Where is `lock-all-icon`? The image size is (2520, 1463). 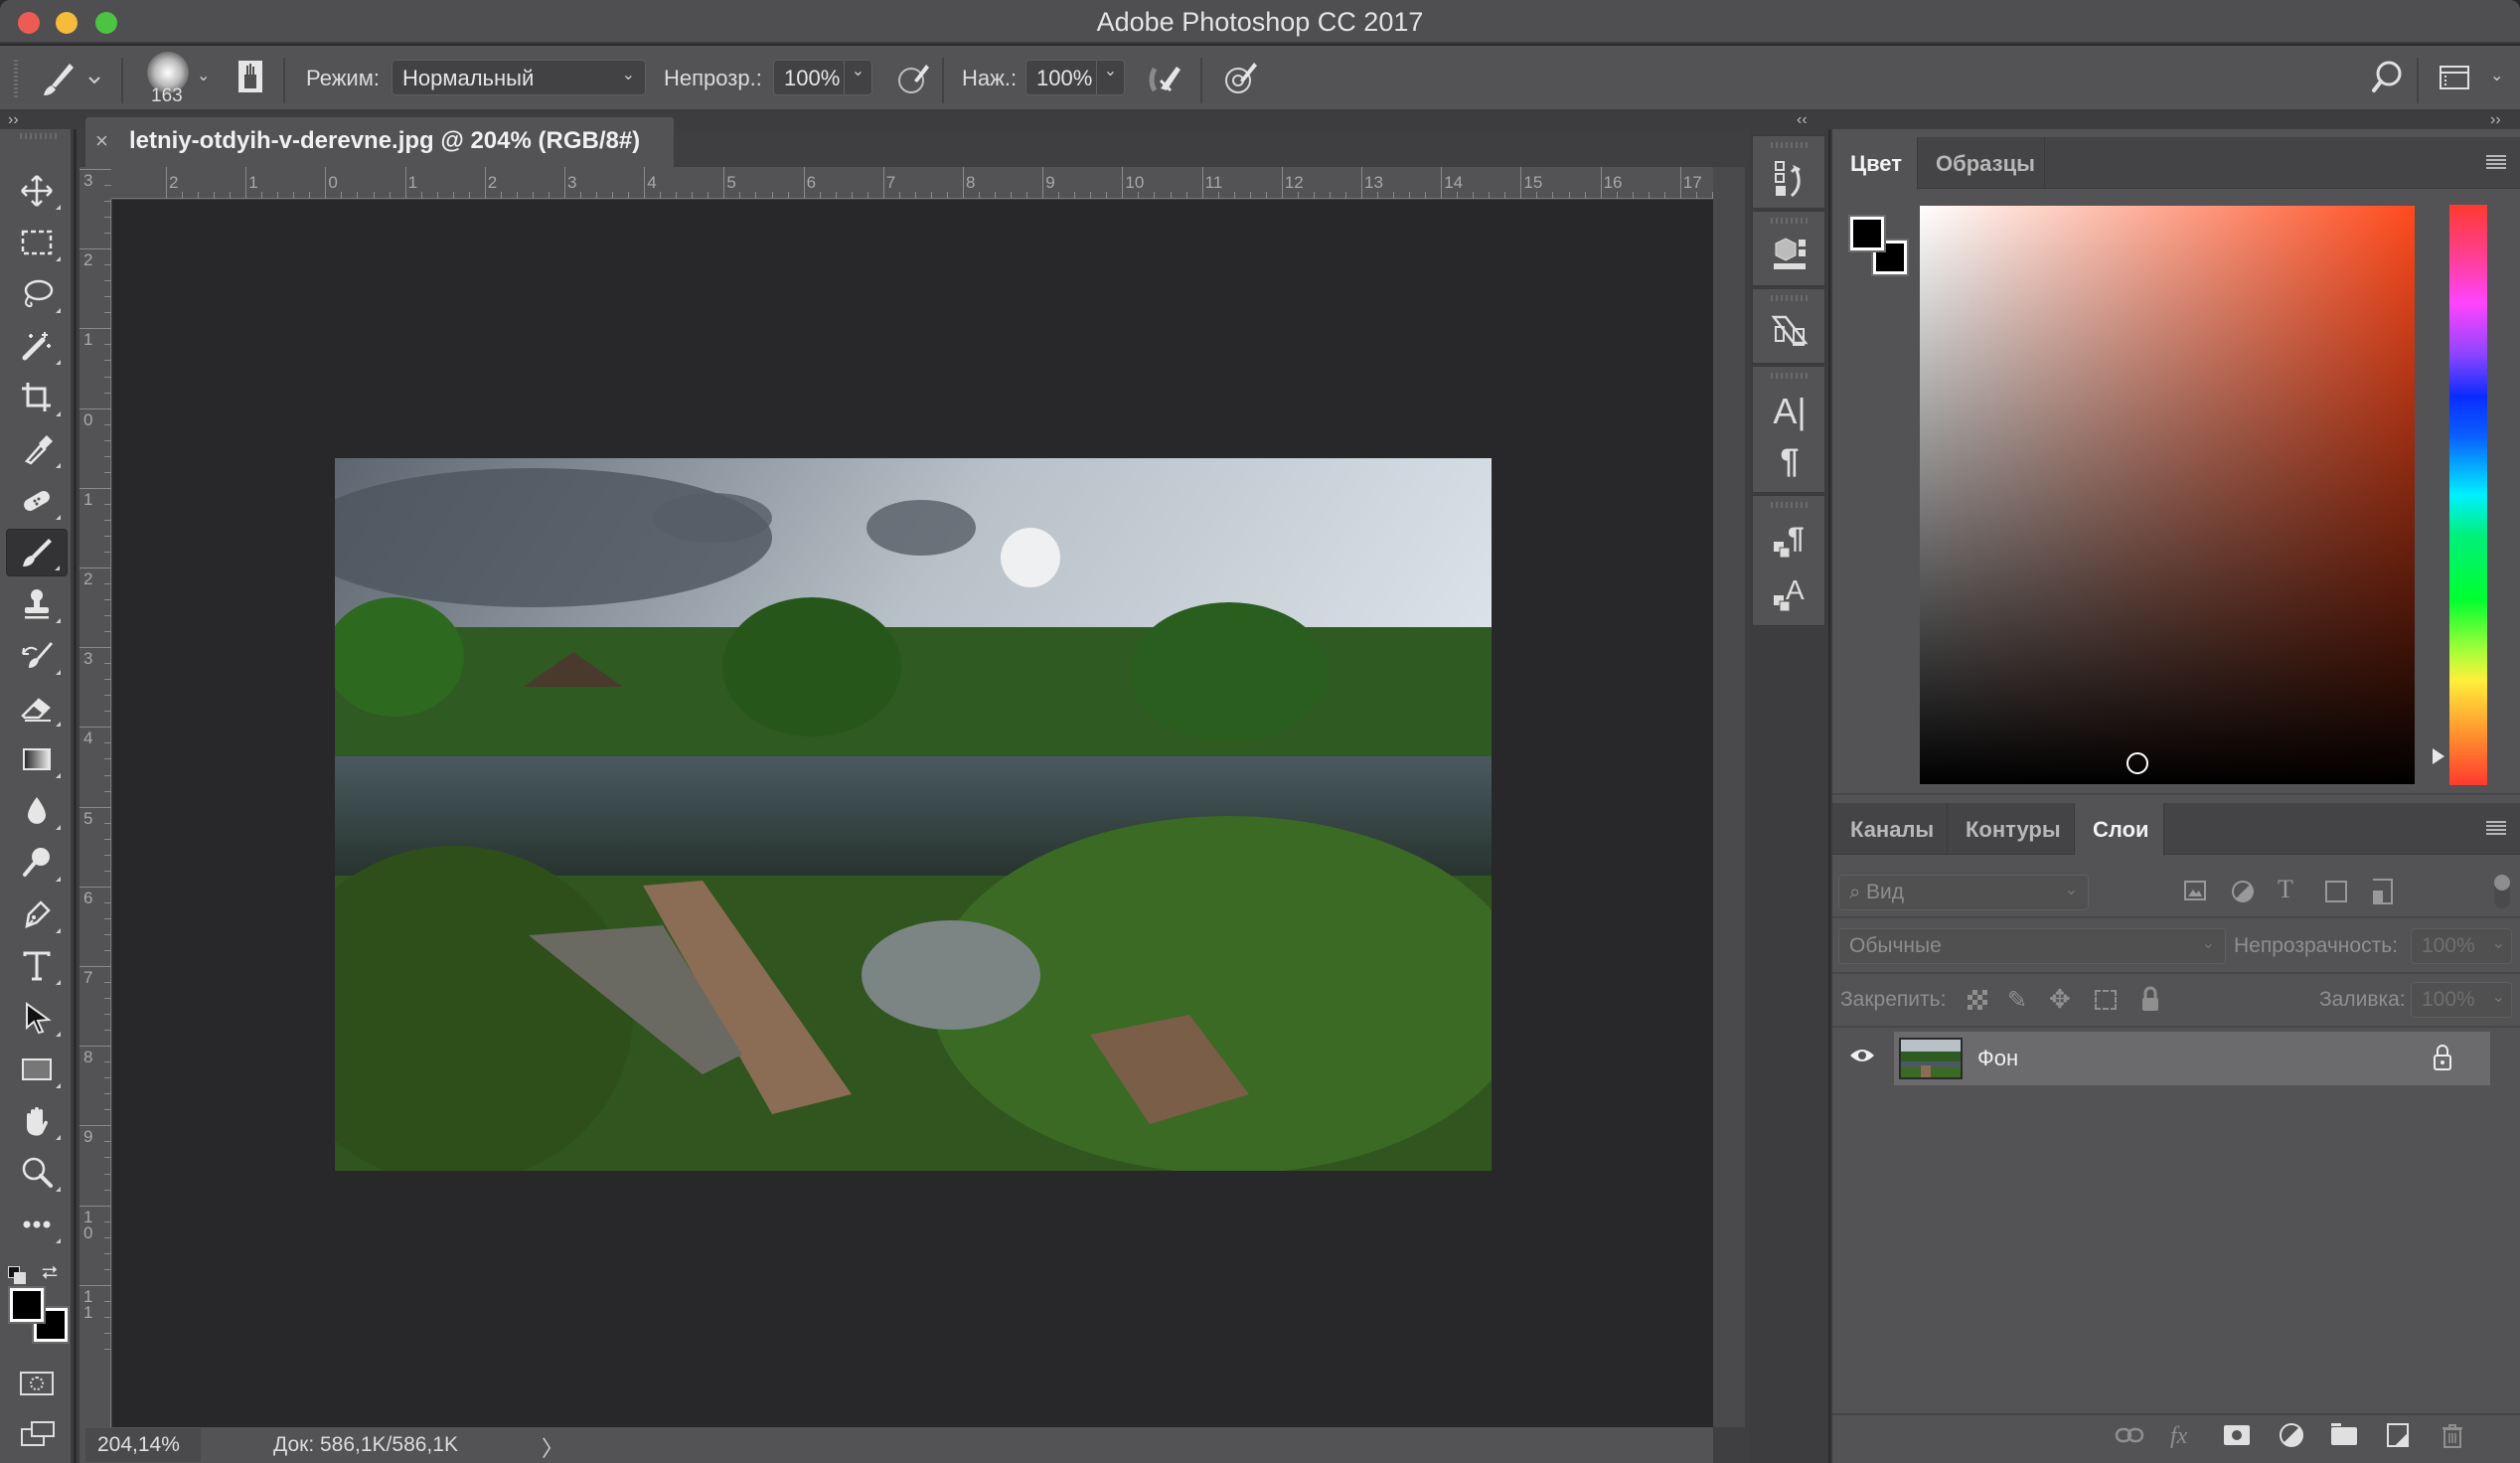
lock-all-icon is located at coordinates (2150, 999).